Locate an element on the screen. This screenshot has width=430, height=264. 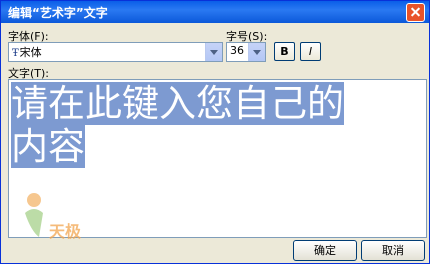
truetype-font-icon: Ŧ is located at coordinates (15, 53).